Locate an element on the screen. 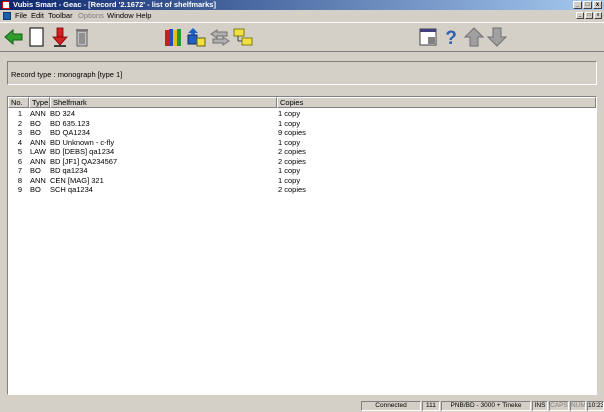 The height and width of the screenshot is (412, 604). table-row: 9 BO SCH qa1234 2 copies is located at coordinates (302, 189).